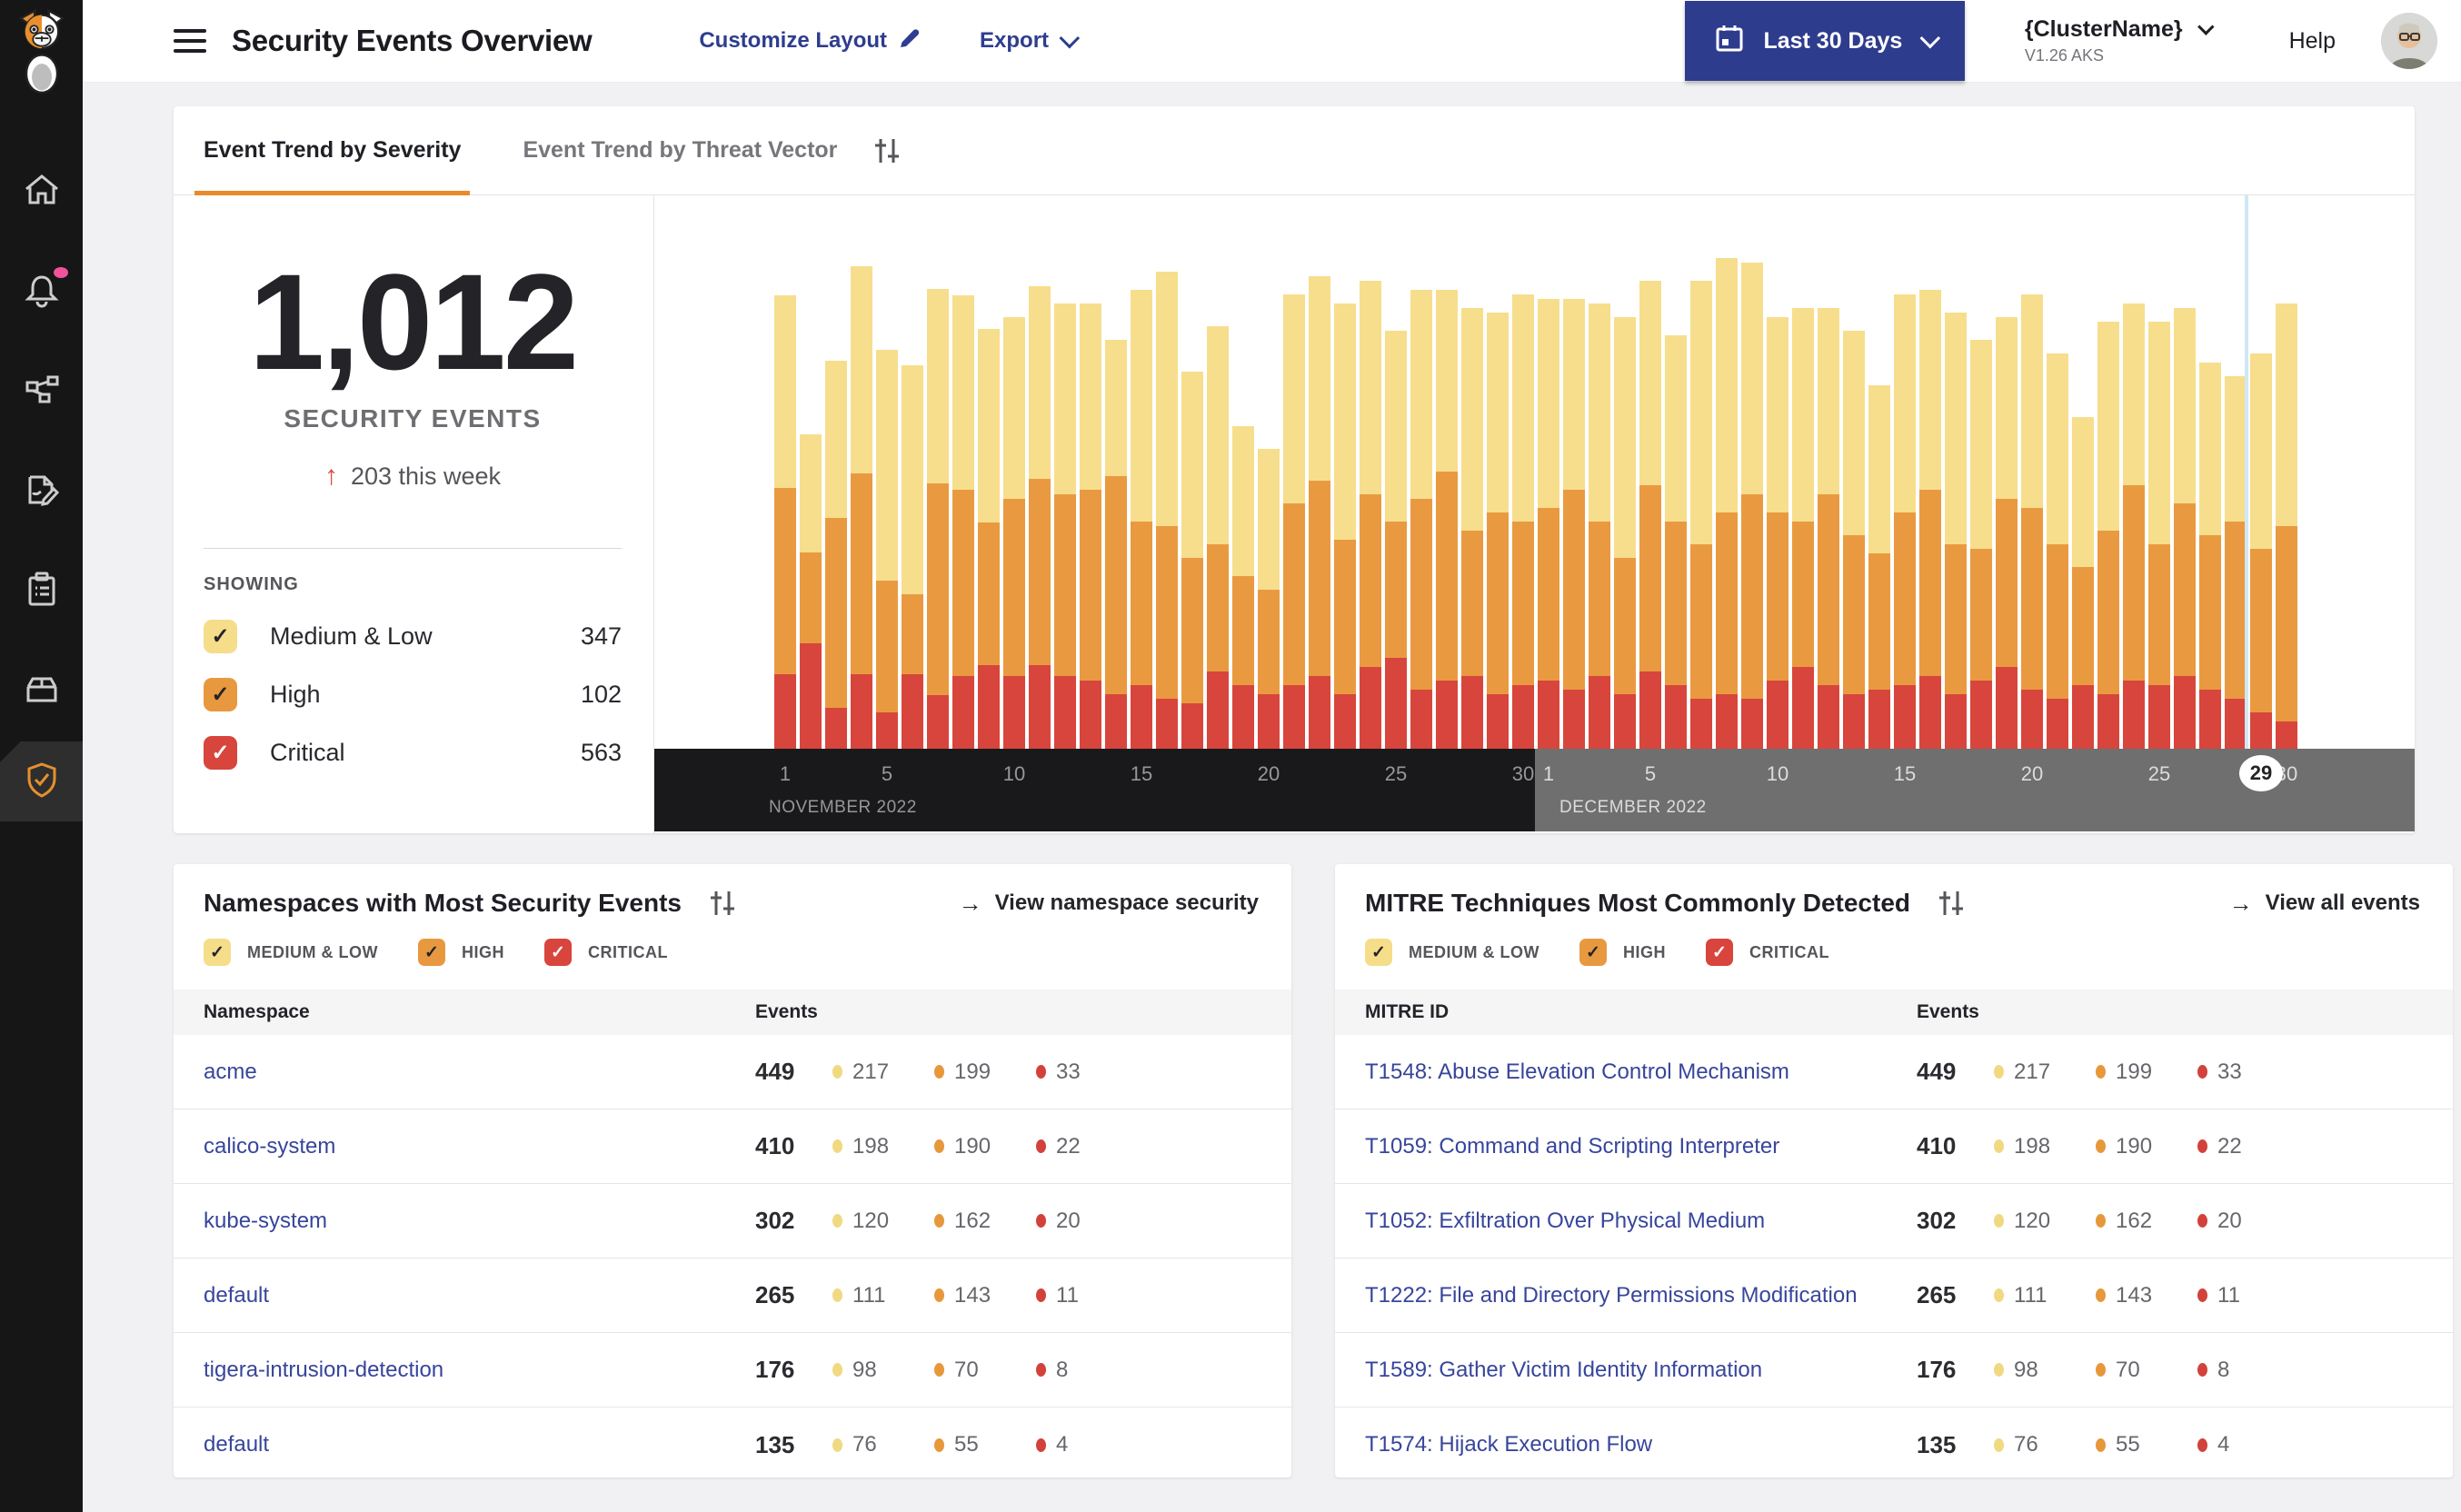  Describe the element at coordinates (1641, 1444) in the screenshot. I see `mitre-technique-link: T1574: Hijack Execution Flow` at that location.